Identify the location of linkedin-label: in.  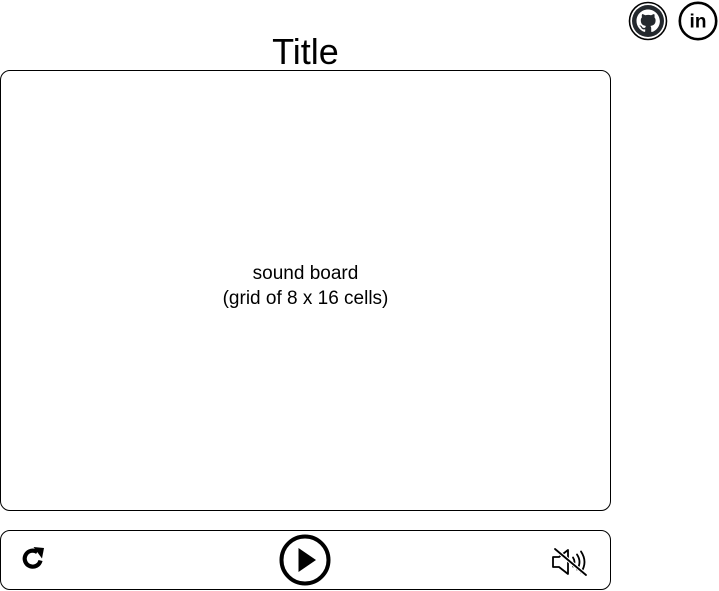
(698, 22).